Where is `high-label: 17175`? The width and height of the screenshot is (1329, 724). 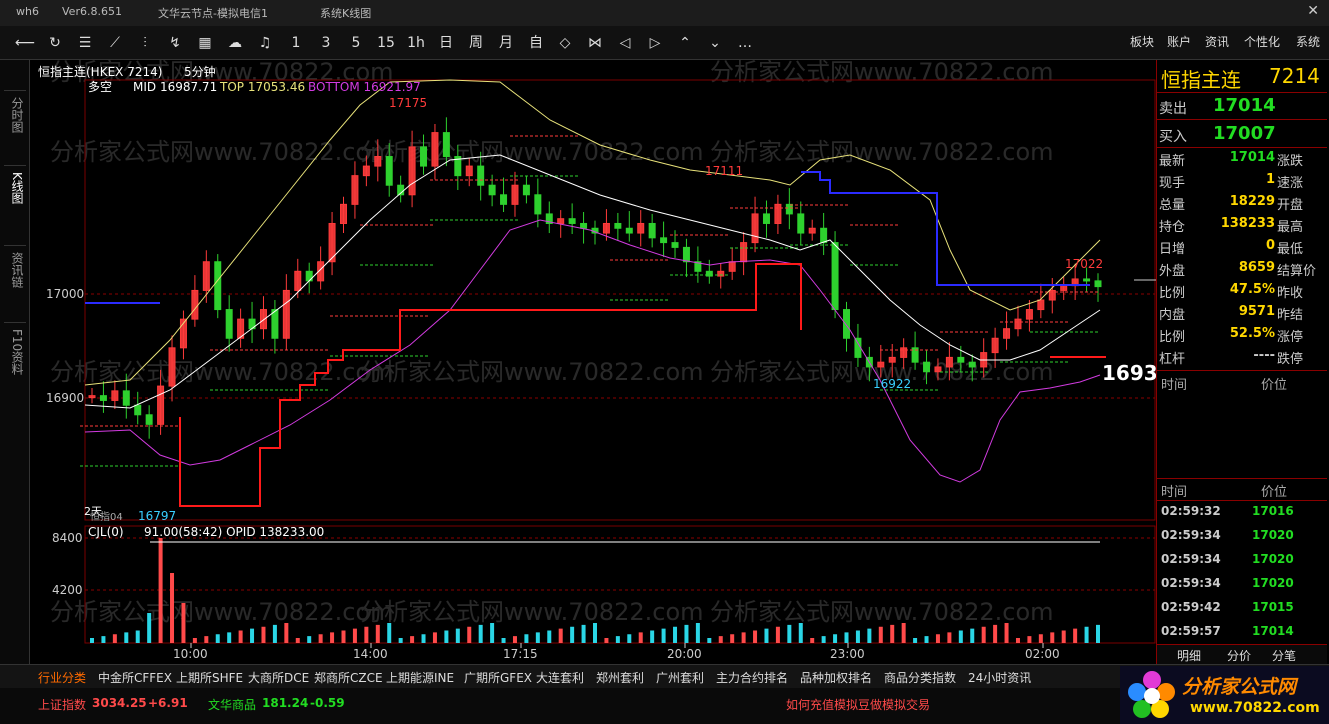
high-label: 17175 is located at coordinates (408, 103).